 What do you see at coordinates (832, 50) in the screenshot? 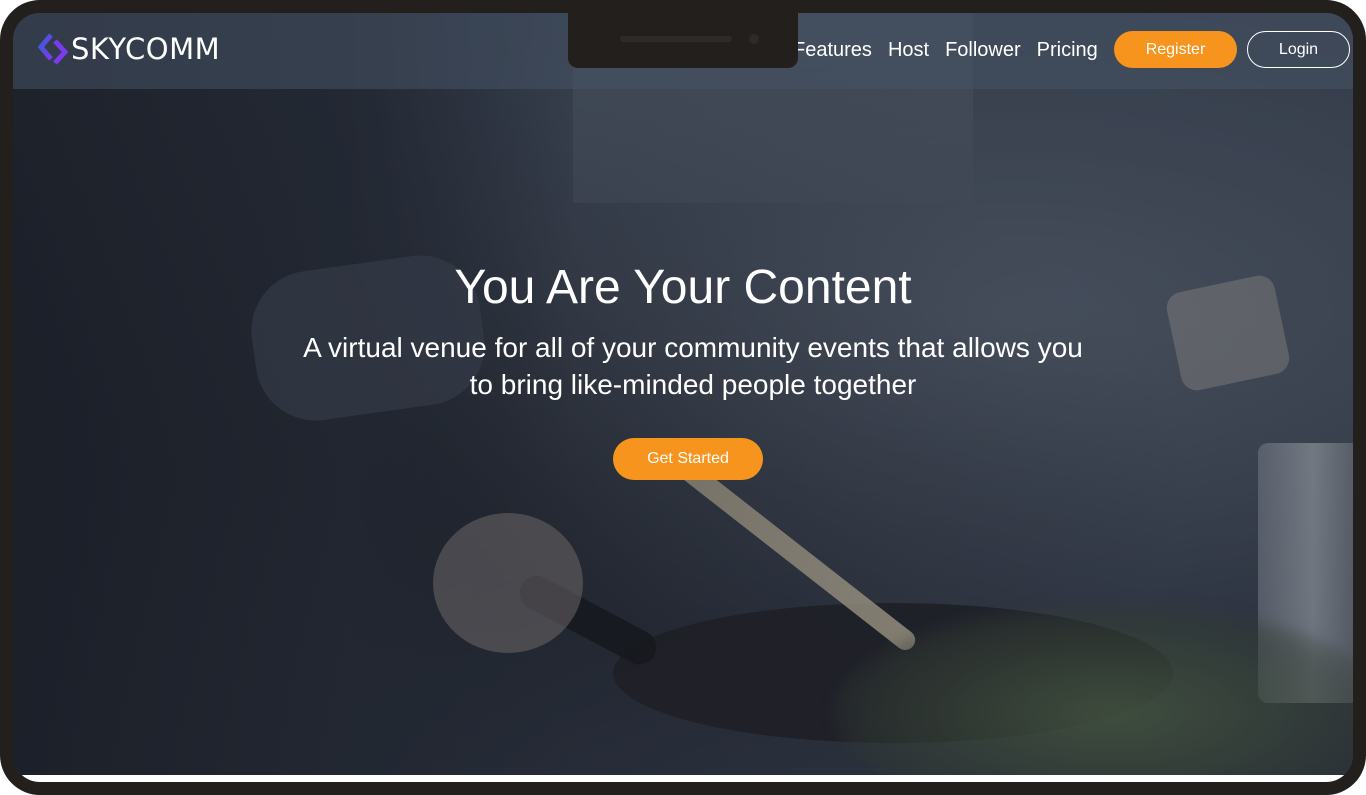
I see `nav-link-features: Features` at bounding box center [832, 50].